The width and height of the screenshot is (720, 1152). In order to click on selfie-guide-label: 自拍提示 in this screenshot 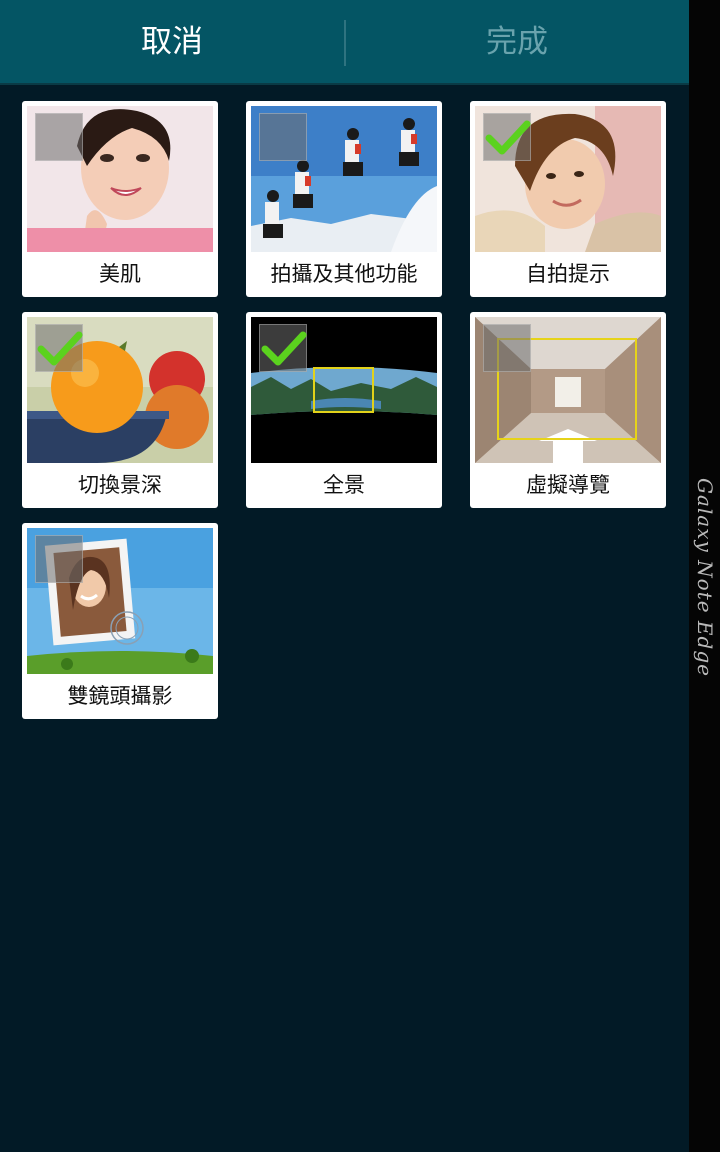, I will do `click(568, 274)`.